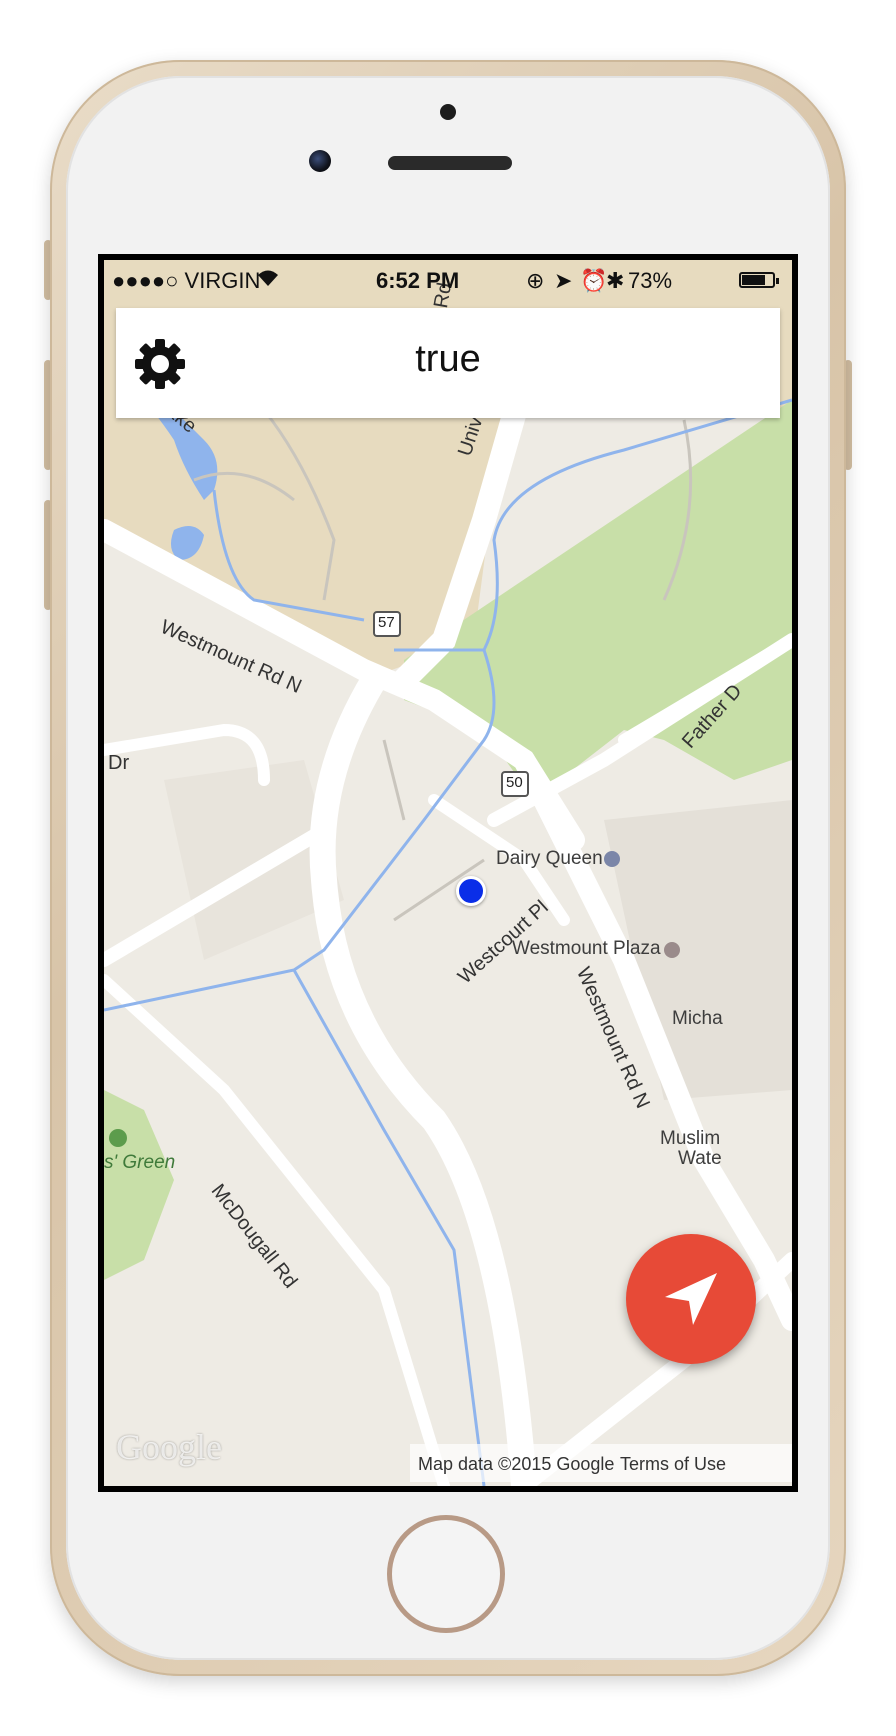 This screenshot has height=1736, width=896. Describe the element at coordinates (549, 859) in the screenshot. I see `poi-dairy-queen: Dairy Queen` at that location.